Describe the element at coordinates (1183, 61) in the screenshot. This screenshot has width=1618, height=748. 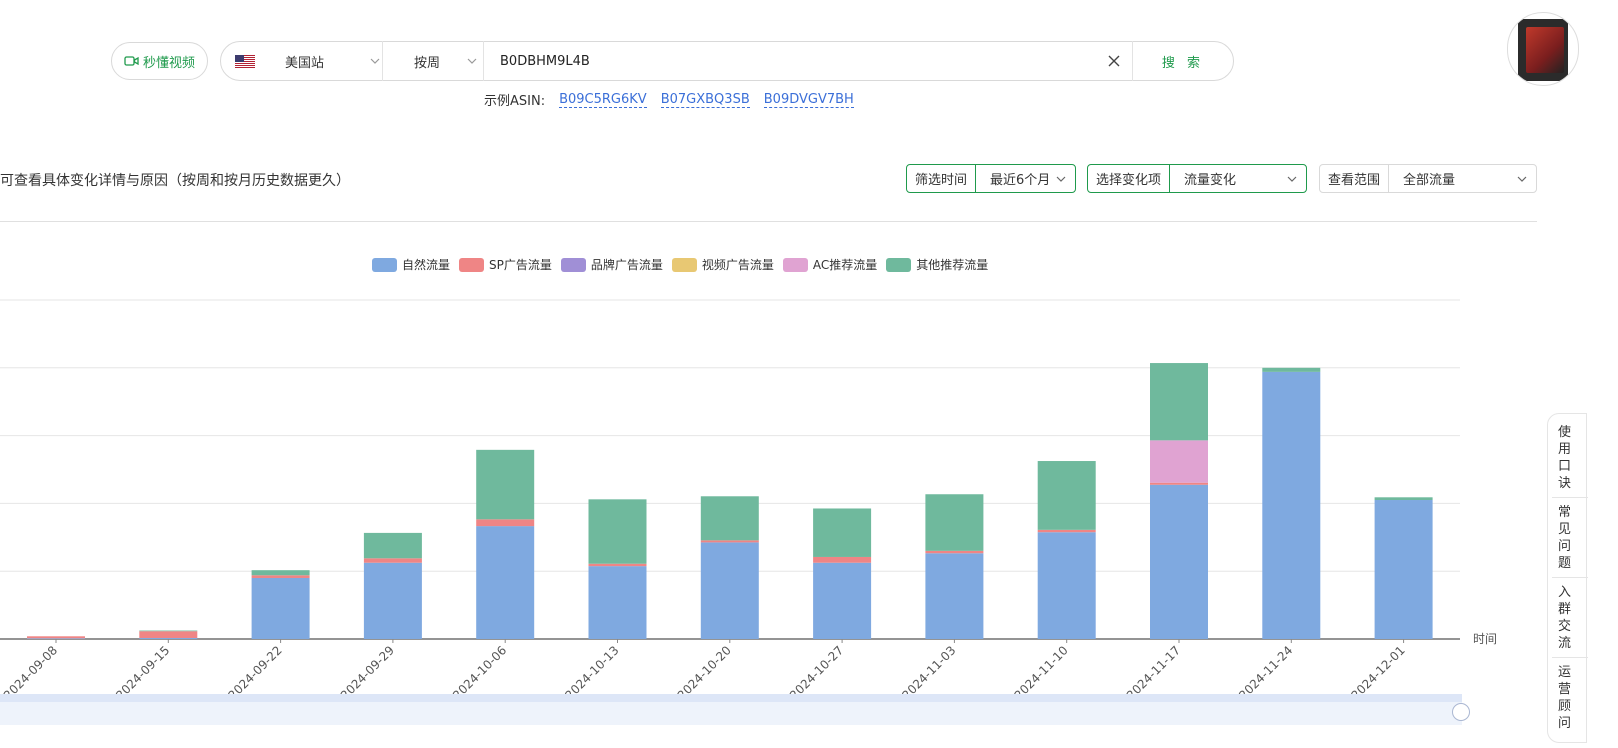
I see `search-button: 搜 索` at that location.